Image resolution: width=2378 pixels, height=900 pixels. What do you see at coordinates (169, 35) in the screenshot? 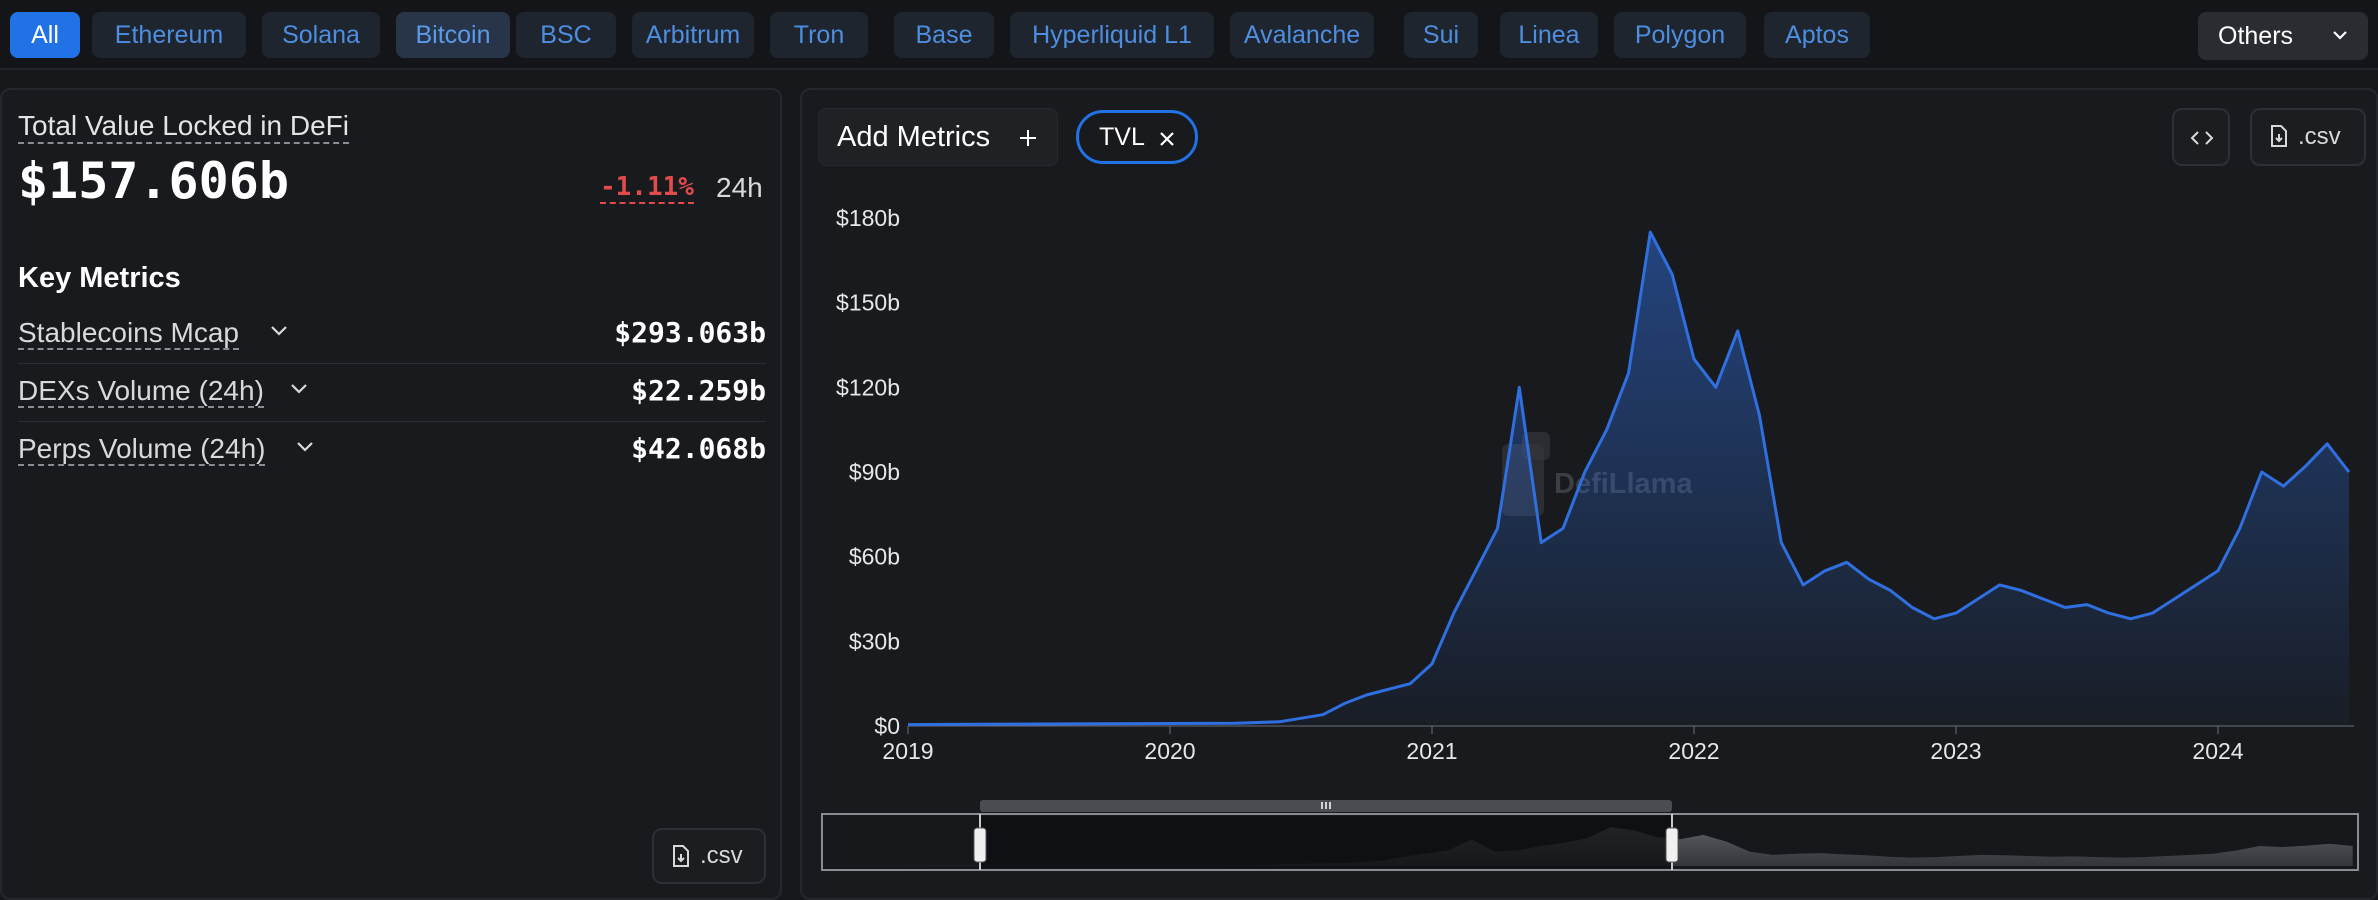
I see `chain-tab-ethereum: Ethereum` at bounding box center [169, 35].